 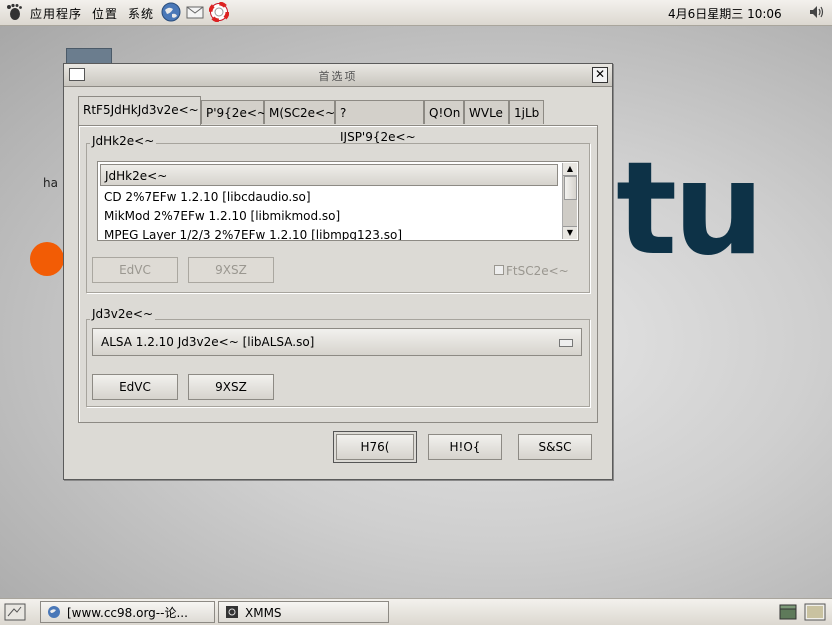 What do you see at coordinates (14, 12) in the screenshot?
I see `gnome-foot-icon` at bounding box center [14, 12].